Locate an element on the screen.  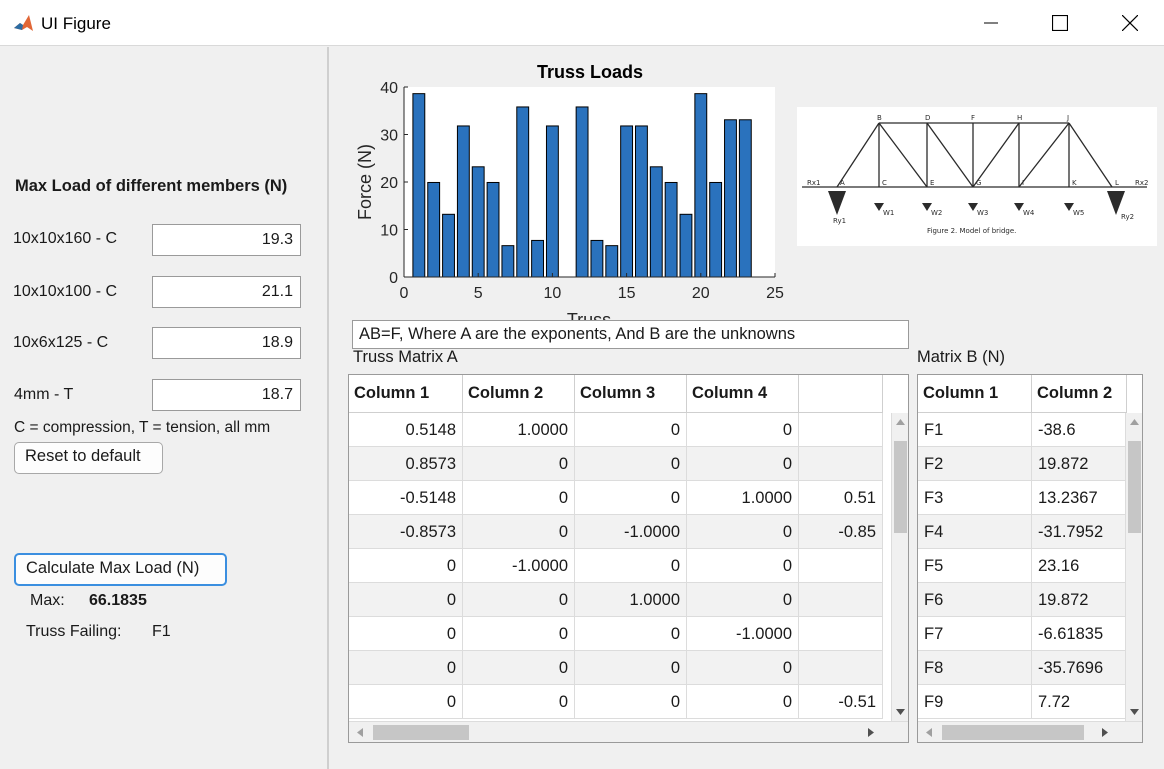
member-max-load-field: 18.9 is located at coordinates (226, 343).